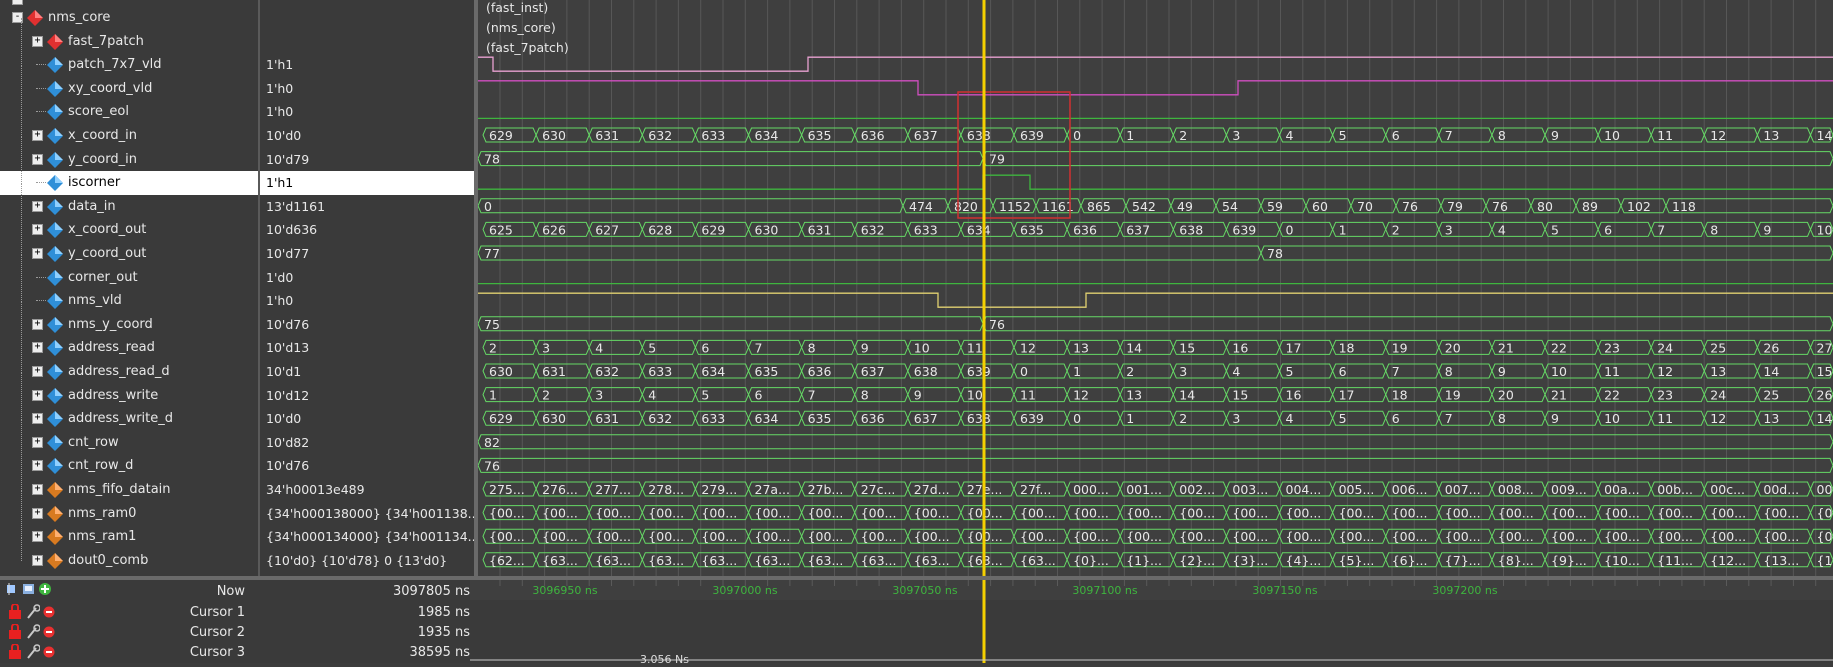 The height and width of the screenshot is (667, 1833). I want to click on signal-row-nms-ram1: + nms_ram1, so click(129, 537).